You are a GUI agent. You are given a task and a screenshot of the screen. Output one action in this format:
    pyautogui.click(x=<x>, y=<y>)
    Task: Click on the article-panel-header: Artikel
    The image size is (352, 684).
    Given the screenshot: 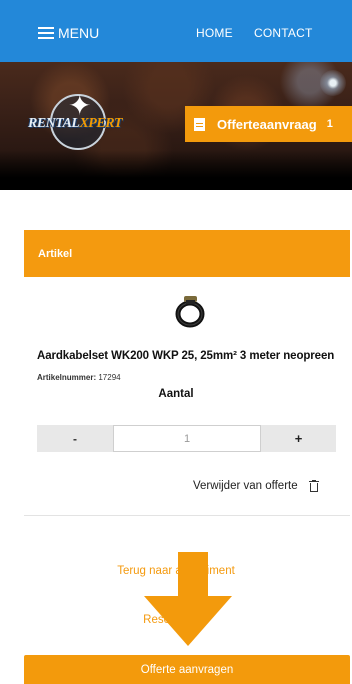 What is the action you would take?
    pyautogui.click(x=187, y=253)
    